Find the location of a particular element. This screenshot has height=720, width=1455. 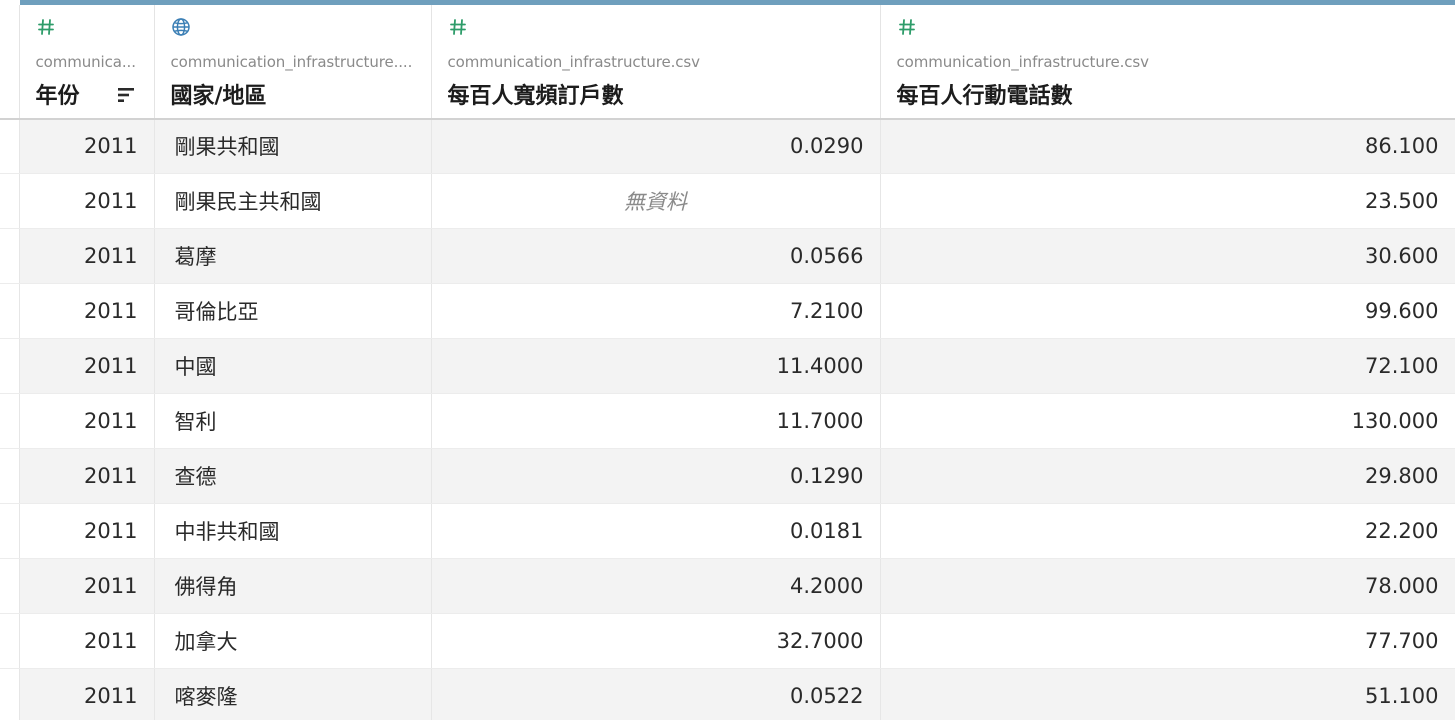

broadband-cell: 11.7000 is located at coordinates (656, 421).